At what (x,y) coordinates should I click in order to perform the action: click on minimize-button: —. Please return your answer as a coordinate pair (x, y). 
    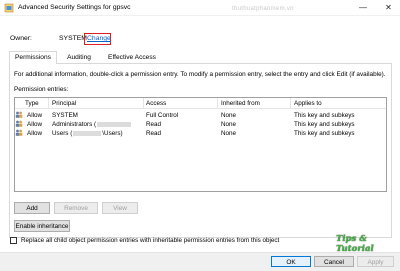
    Looking at the image, I should click on (363, 8).